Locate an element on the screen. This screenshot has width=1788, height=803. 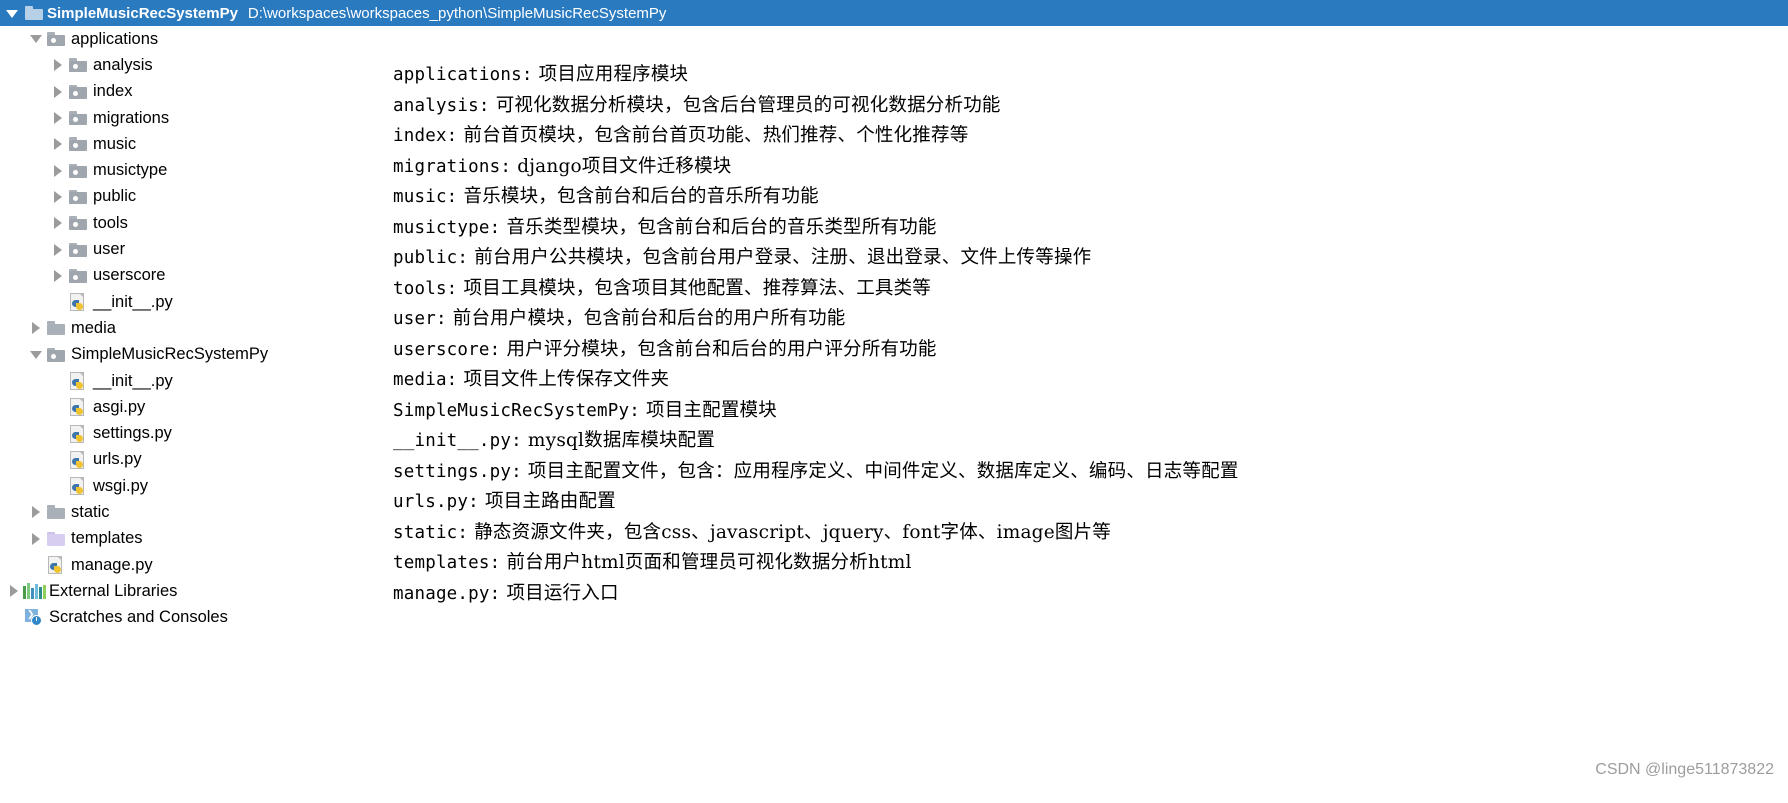
tree-row: analysis is located at coordinates (200, 65).